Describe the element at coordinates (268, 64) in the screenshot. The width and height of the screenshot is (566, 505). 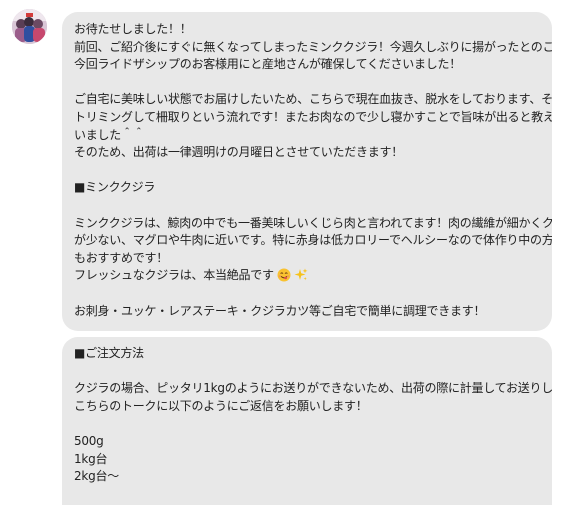
I see `message-text-line: 今回ライドザシップのお客様用にと産地さんが確保してくださいました！` at that location.